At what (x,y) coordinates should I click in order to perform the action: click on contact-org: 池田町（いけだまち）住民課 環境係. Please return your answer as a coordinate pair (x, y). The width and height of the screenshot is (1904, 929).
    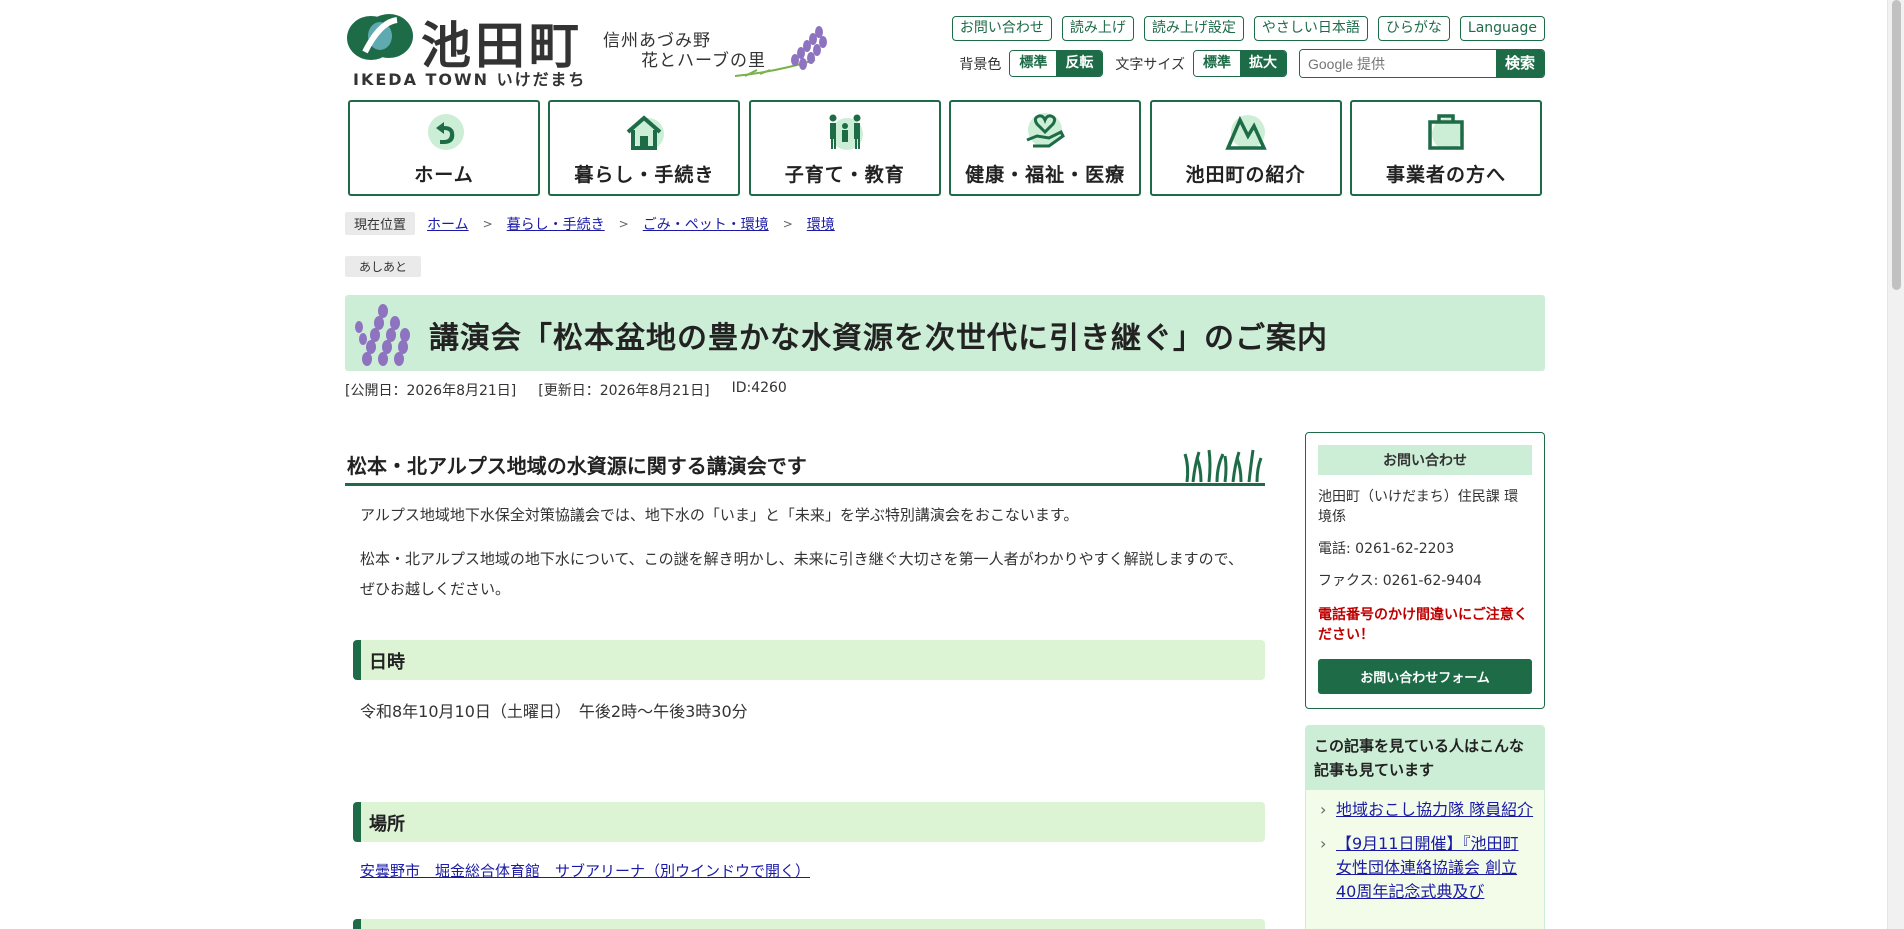
    Looking at the image, I should click on (1418, 507).